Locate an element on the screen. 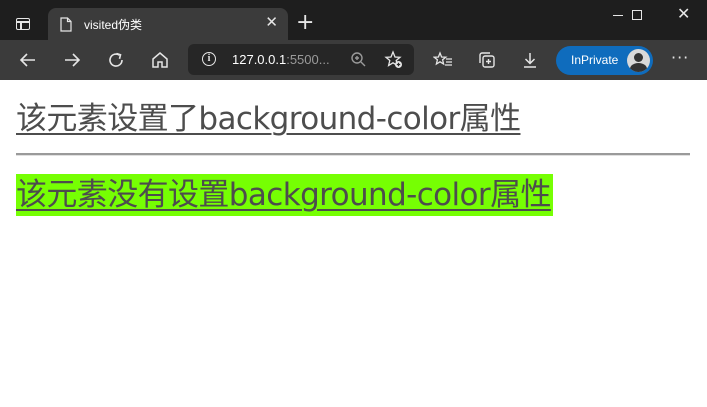 The image size is (707, 407). inprivate-label: InPrivate is located at coordinates (595, 60).